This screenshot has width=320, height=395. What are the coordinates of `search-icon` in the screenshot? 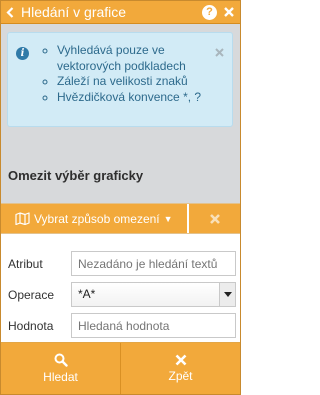 It's located at (61, 360).